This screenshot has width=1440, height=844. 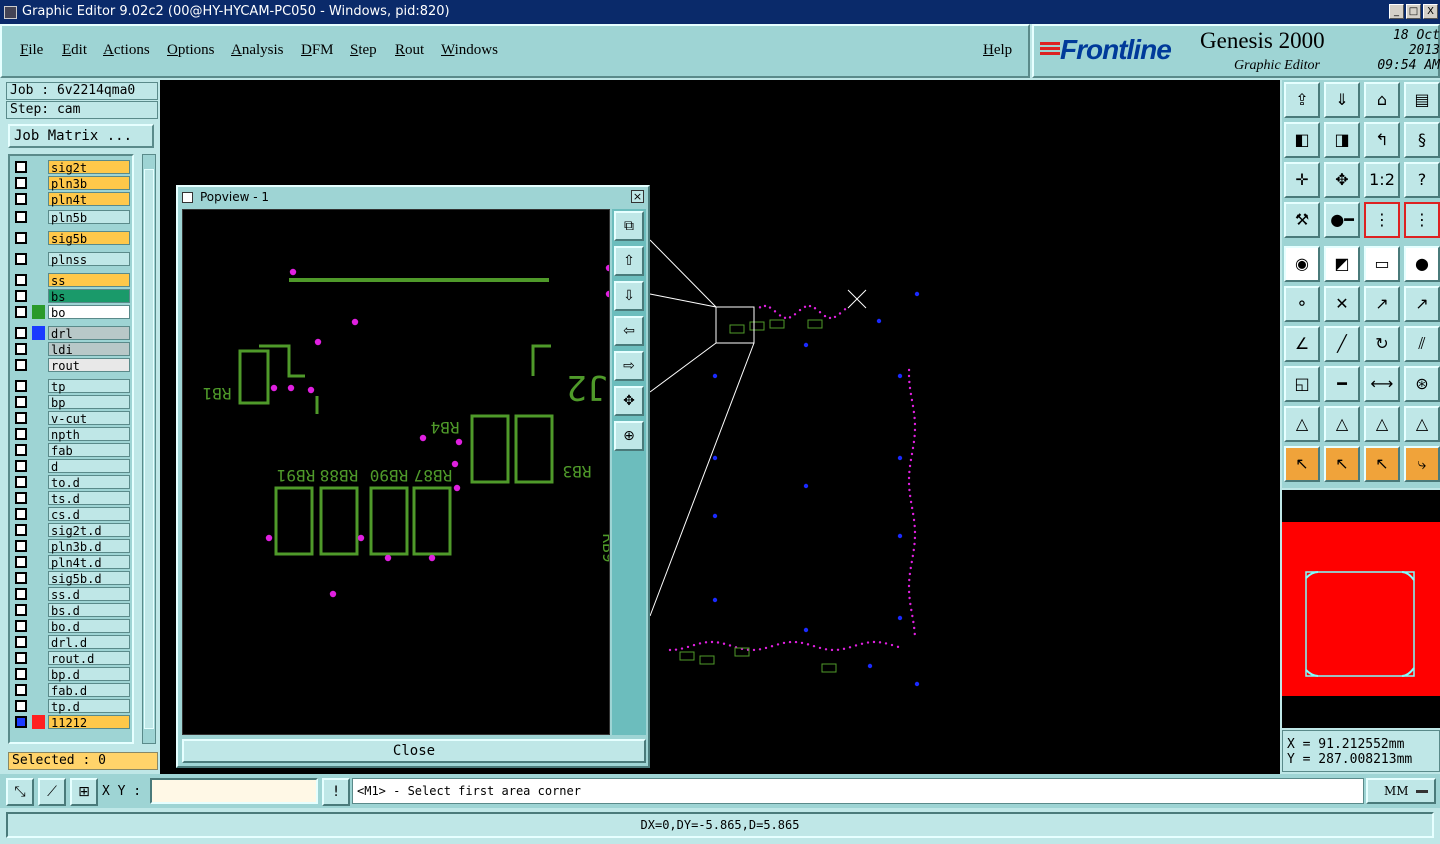 What do you see at coordinates (89, 482) in the screenshot?
I see `layer-name: to.d` at bounding box center [89, 482].